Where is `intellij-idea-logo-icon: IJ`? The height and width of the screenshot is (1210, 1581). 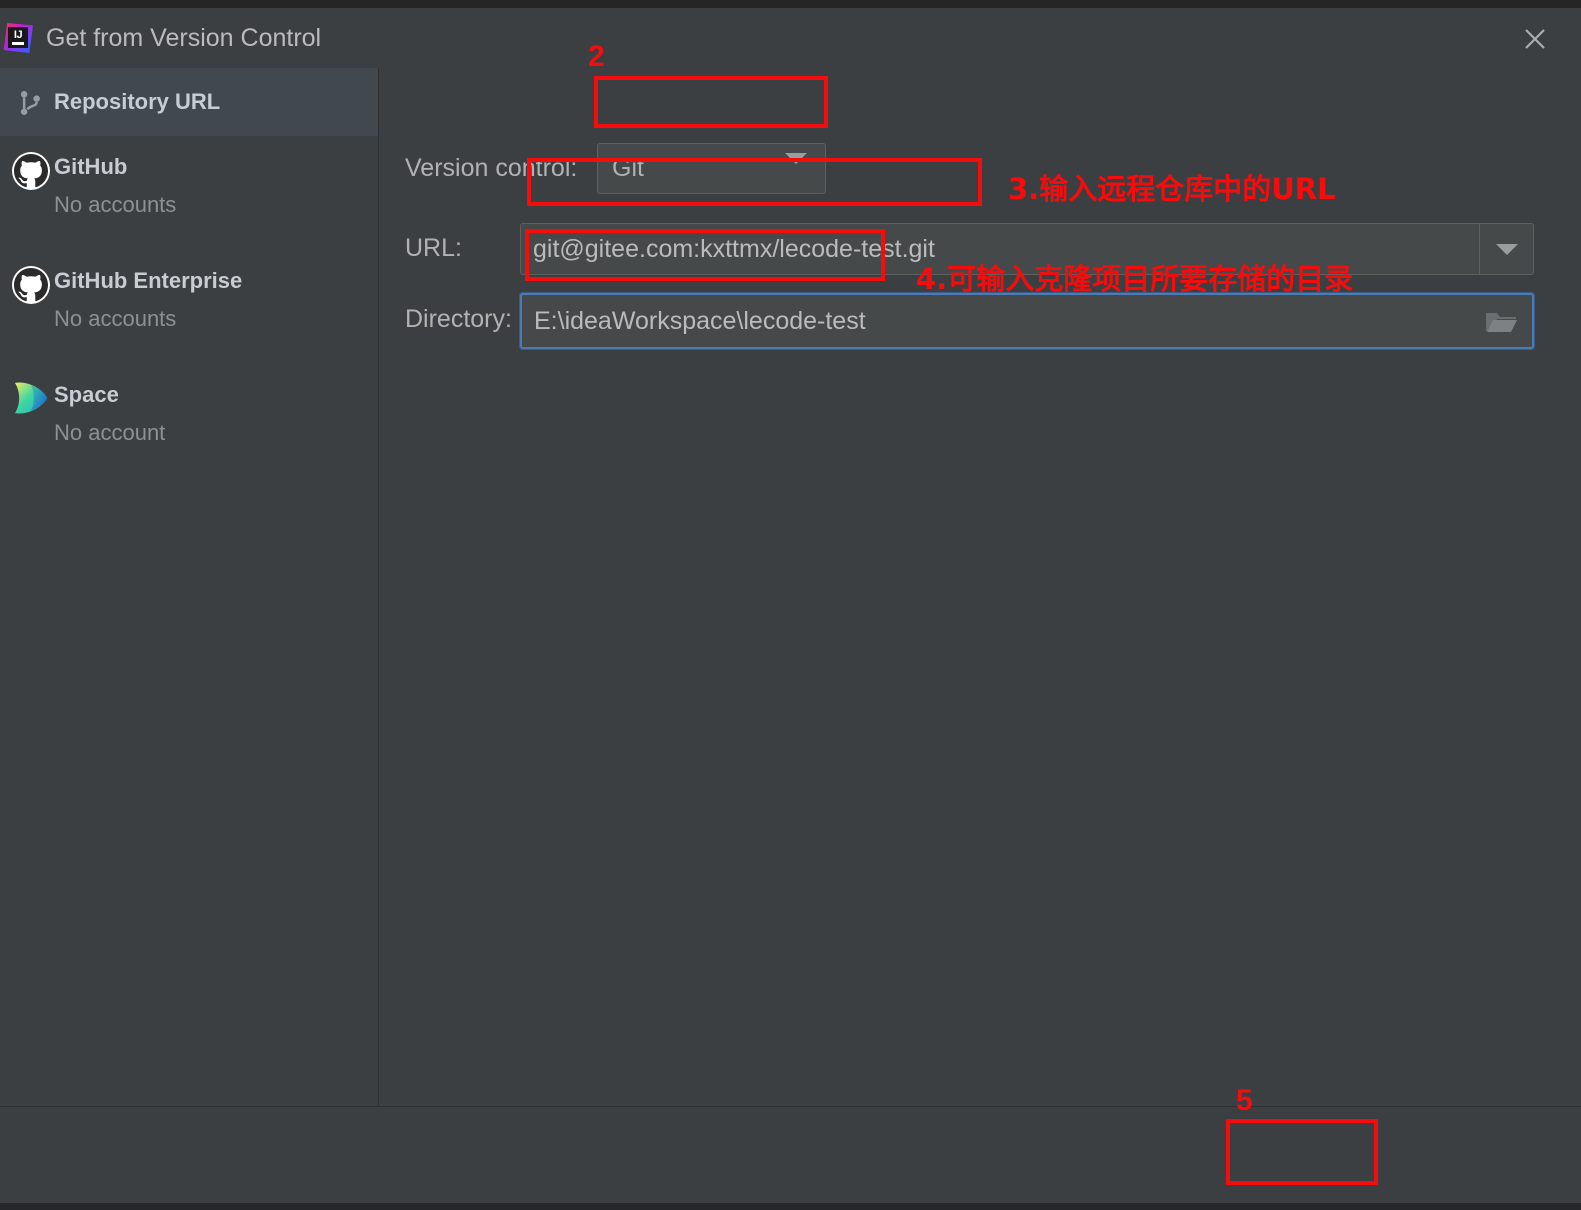
intellij-idea-logo-icon: IJ is located at coordinates (18, 38).